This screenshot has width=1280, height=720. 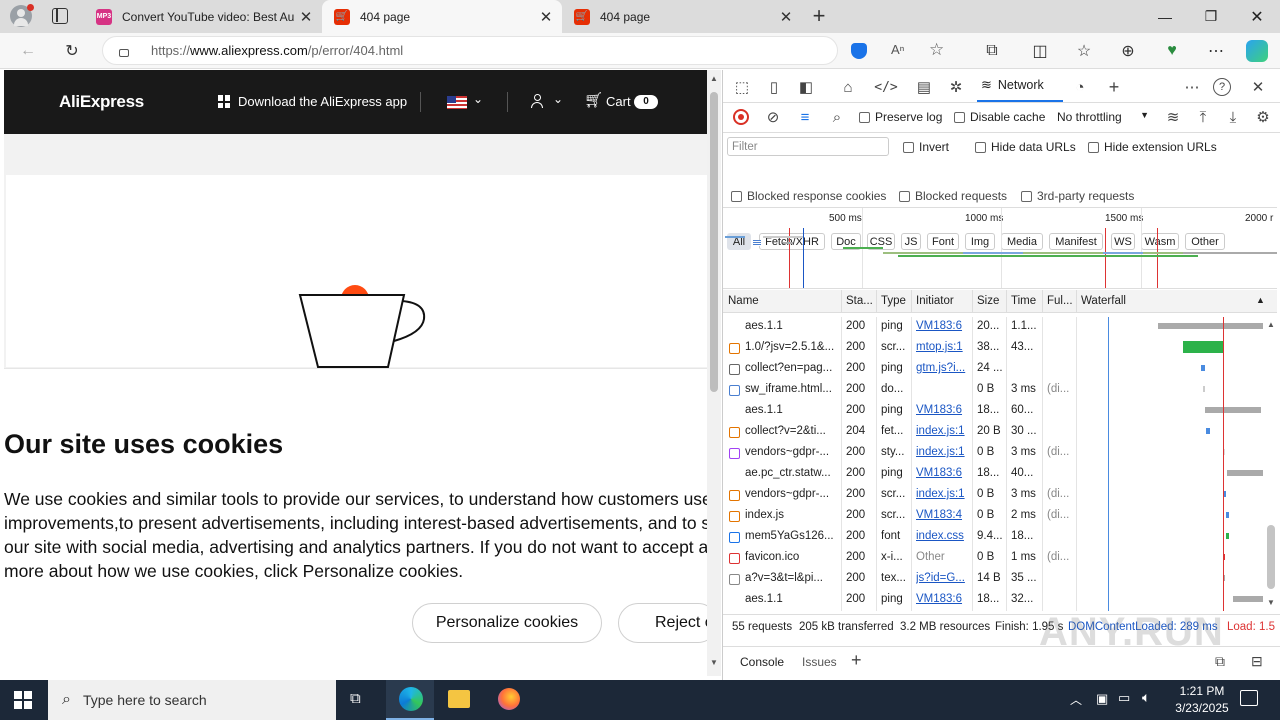 What do you see at coordinates (1271, 465) in the screenshot?
I see `table-scrollbar: ▲ ▼` at bounding box center [1271, 465].